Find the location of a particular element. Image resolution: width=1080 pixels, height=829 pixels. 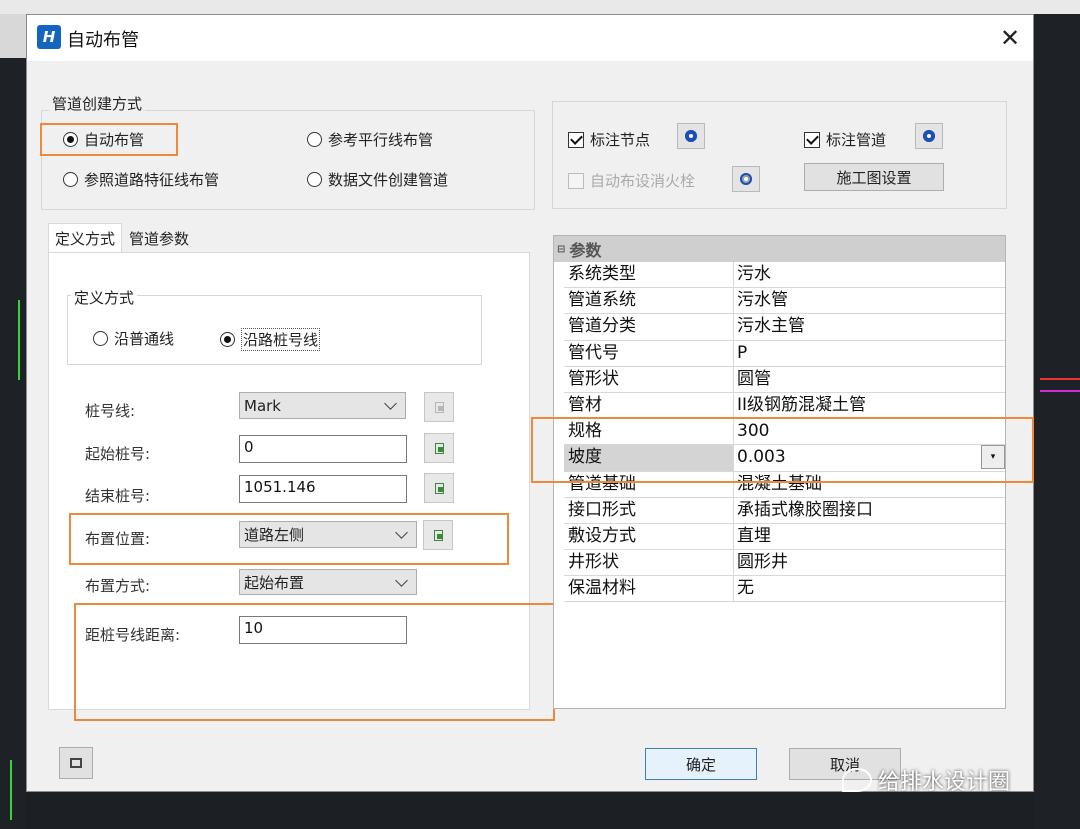

param-row: 敷设方式 直埋 is located at coordinates (784, 537).